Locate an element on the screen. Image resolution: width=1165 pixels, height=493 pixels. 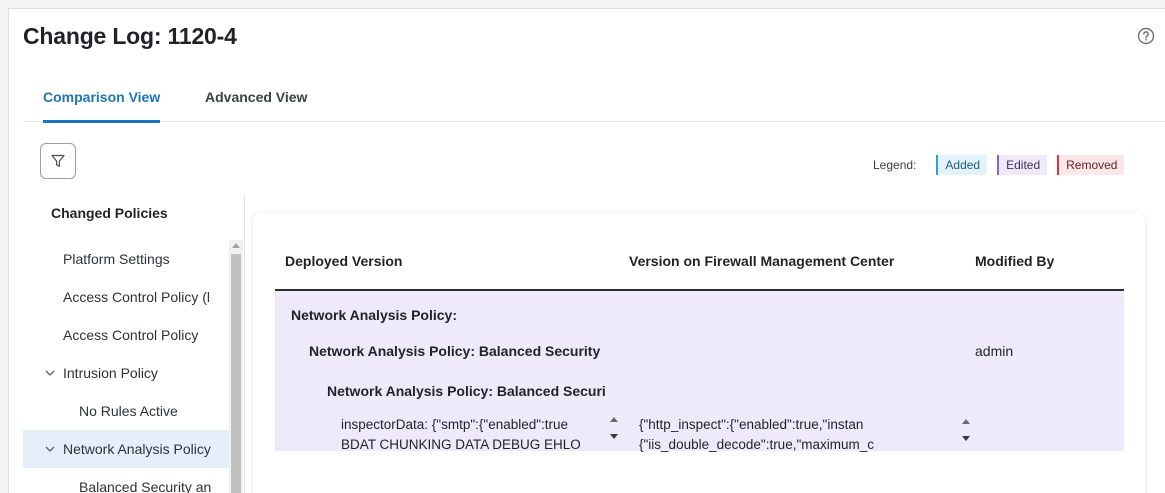
legend-edited: Edited is located at coordinates (1022, 165).